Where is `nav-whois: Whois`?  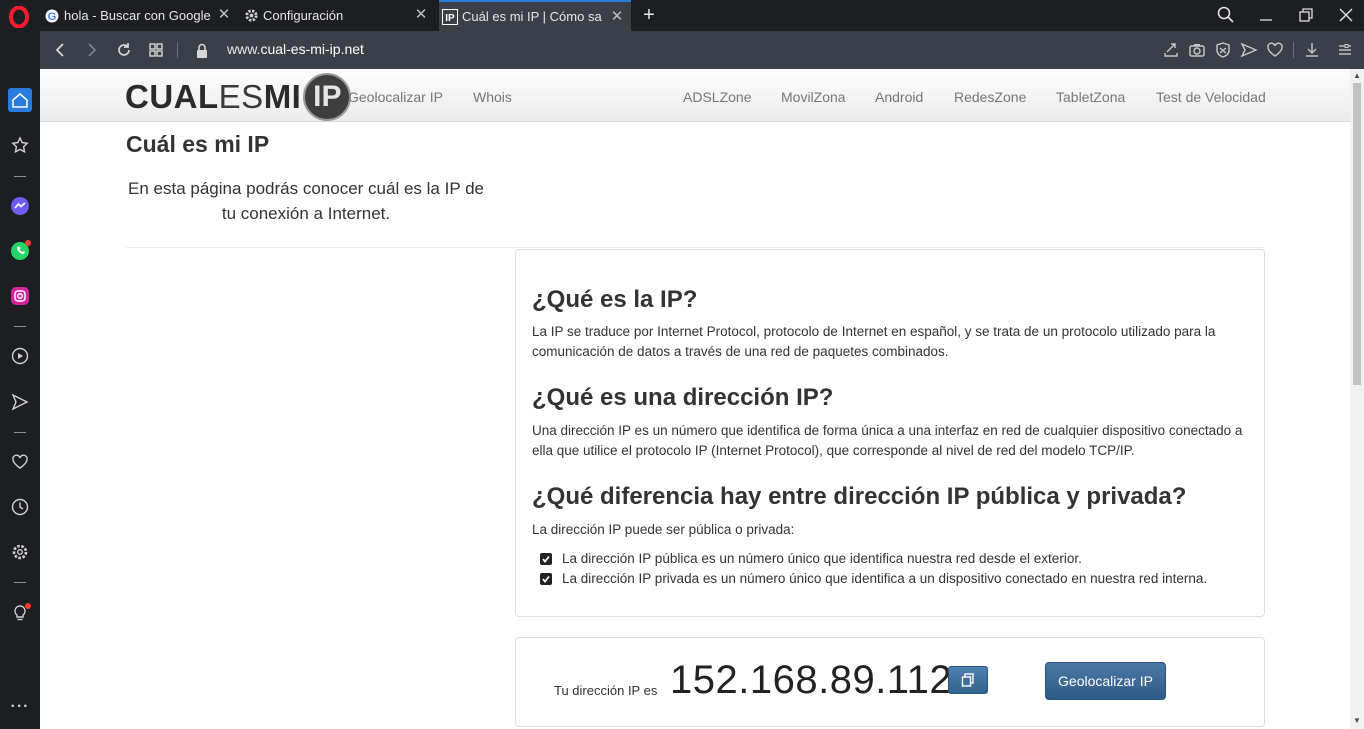 nav-whois: Whois is located at coordinates (492, 97).